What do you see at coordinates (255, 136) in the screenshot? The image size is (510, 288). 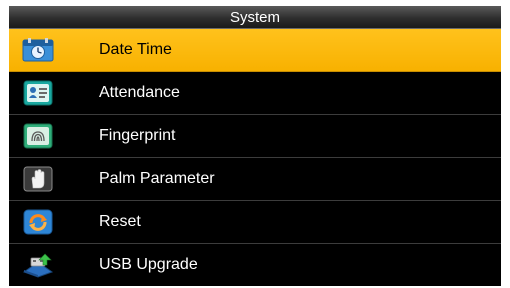 I see `menu-item-fingerprint: Fingerprint` at bounding box center [255, 136].